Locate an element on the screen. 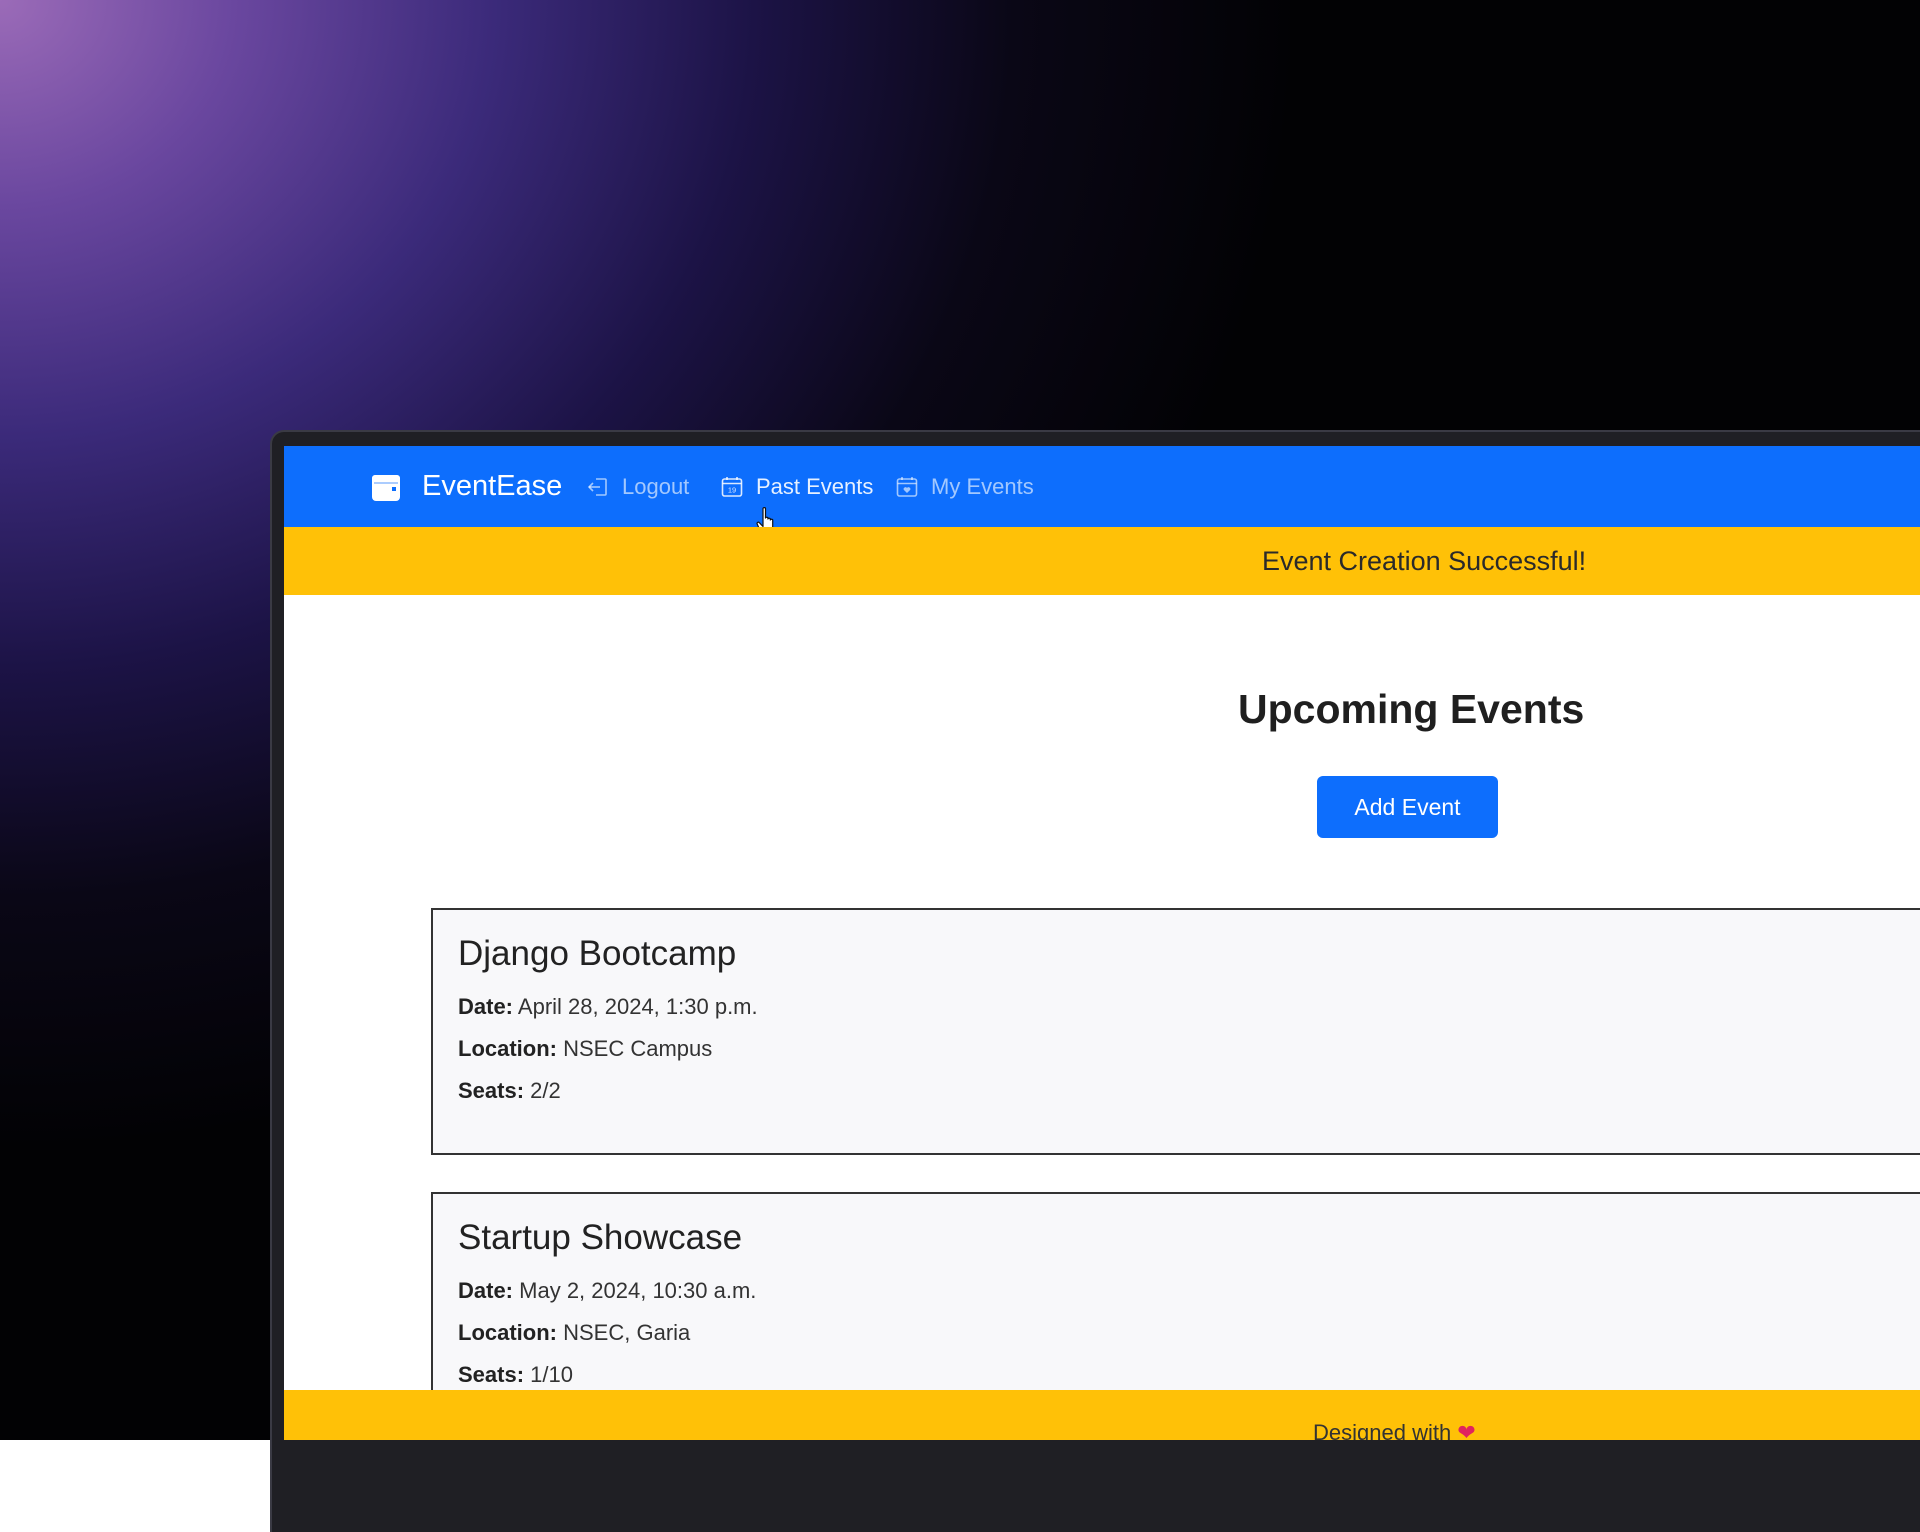 The width and height of the screenshot is (1920, 1532). nav-logout-label: Logout is located at coordinates (656, 486).